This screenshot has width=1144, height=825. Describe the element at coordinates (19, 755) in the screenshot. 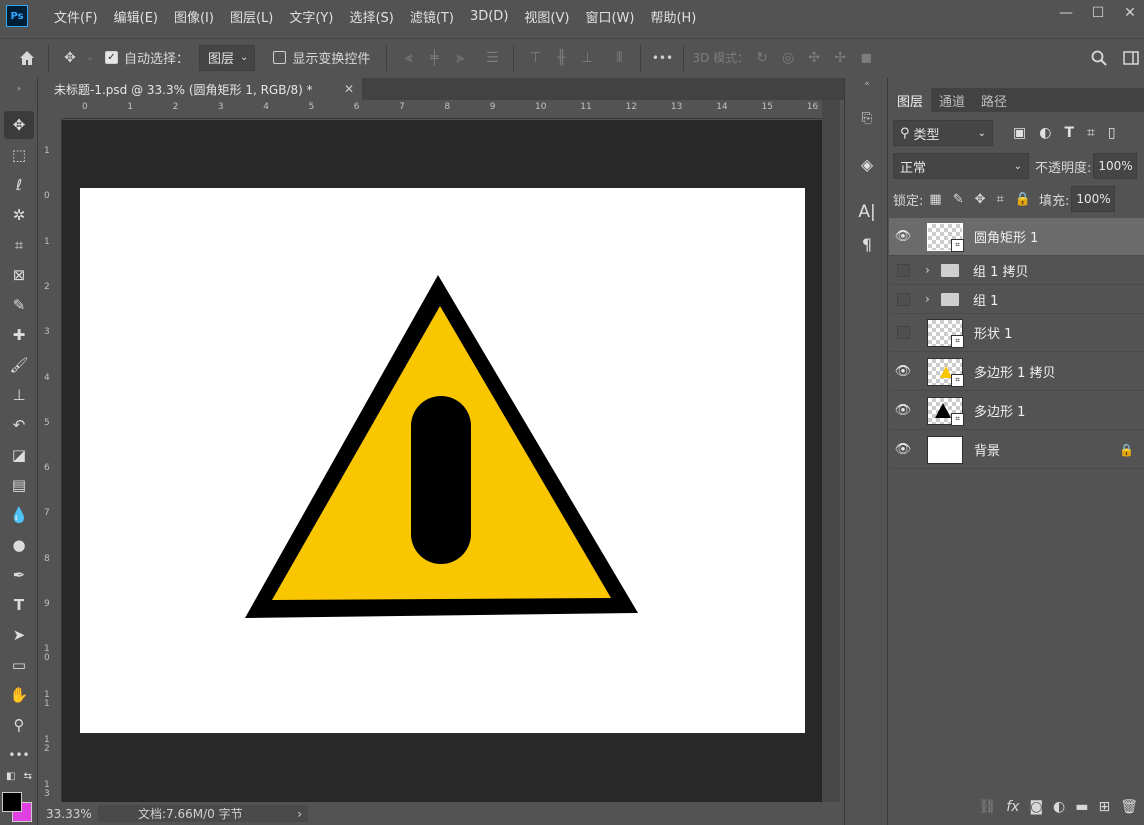

I see `edit-toolbar-icon: •••` at that location.